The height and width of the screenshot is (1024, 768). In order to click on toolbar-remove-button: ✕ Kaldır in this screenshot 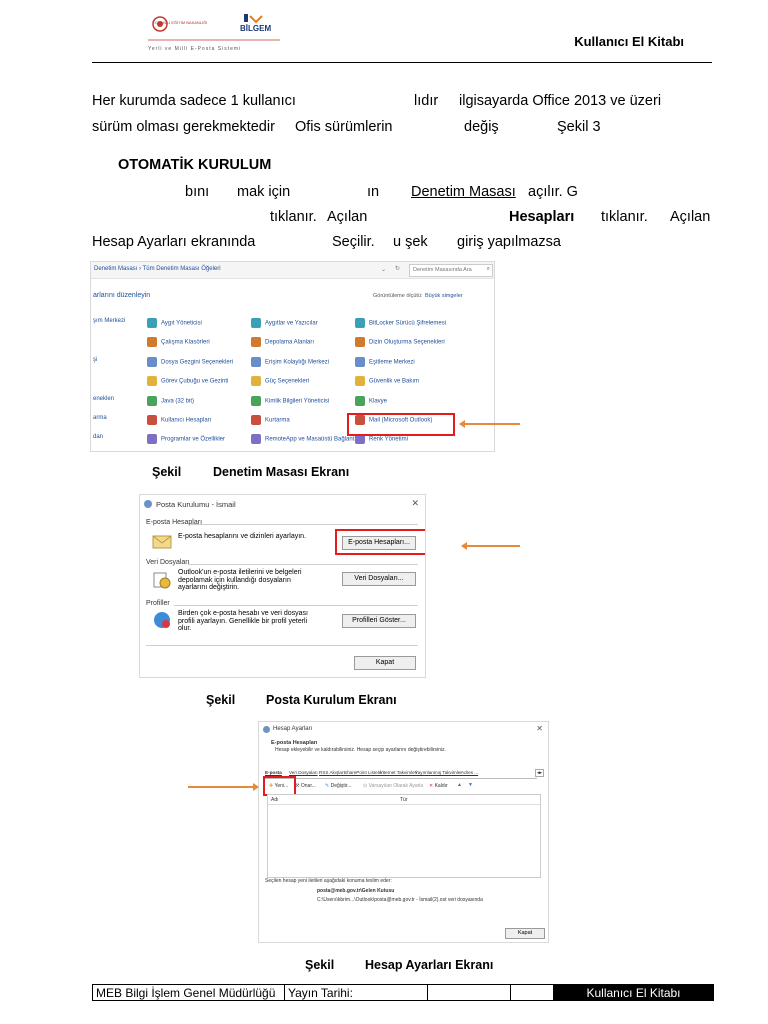, I will do `click(438, 786)`.